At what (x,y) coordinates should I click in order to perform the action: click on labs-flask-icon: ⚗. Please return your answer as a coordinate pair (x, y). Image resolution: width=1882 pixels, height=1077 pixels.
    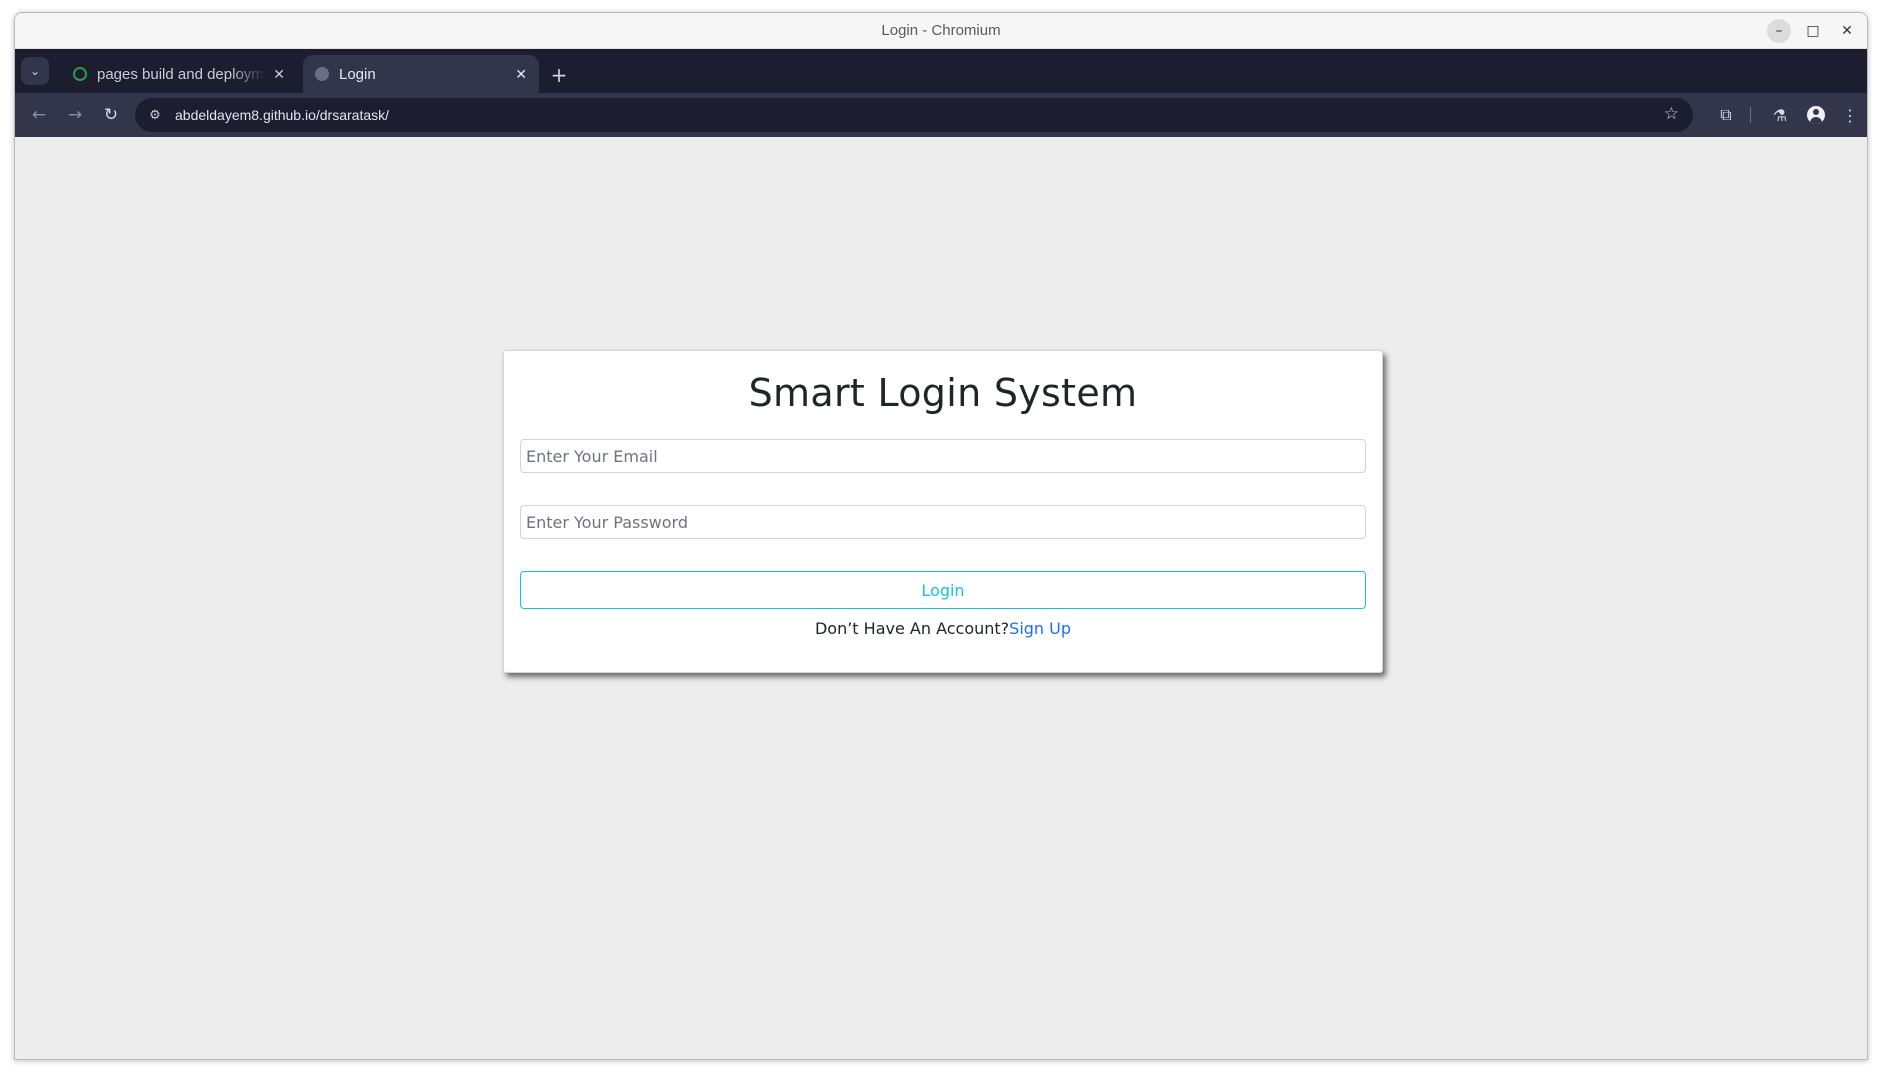
    Looking at the image, I should click on (1780, 115).